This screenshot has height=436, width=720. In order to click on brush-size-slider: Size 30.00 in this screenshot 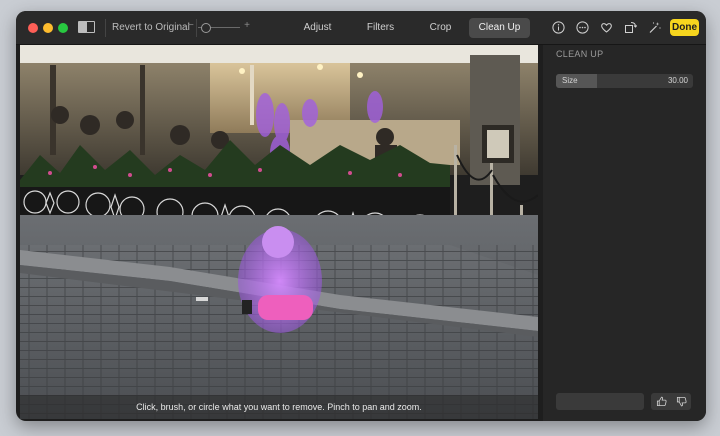, I will do `click(624, 81)`.